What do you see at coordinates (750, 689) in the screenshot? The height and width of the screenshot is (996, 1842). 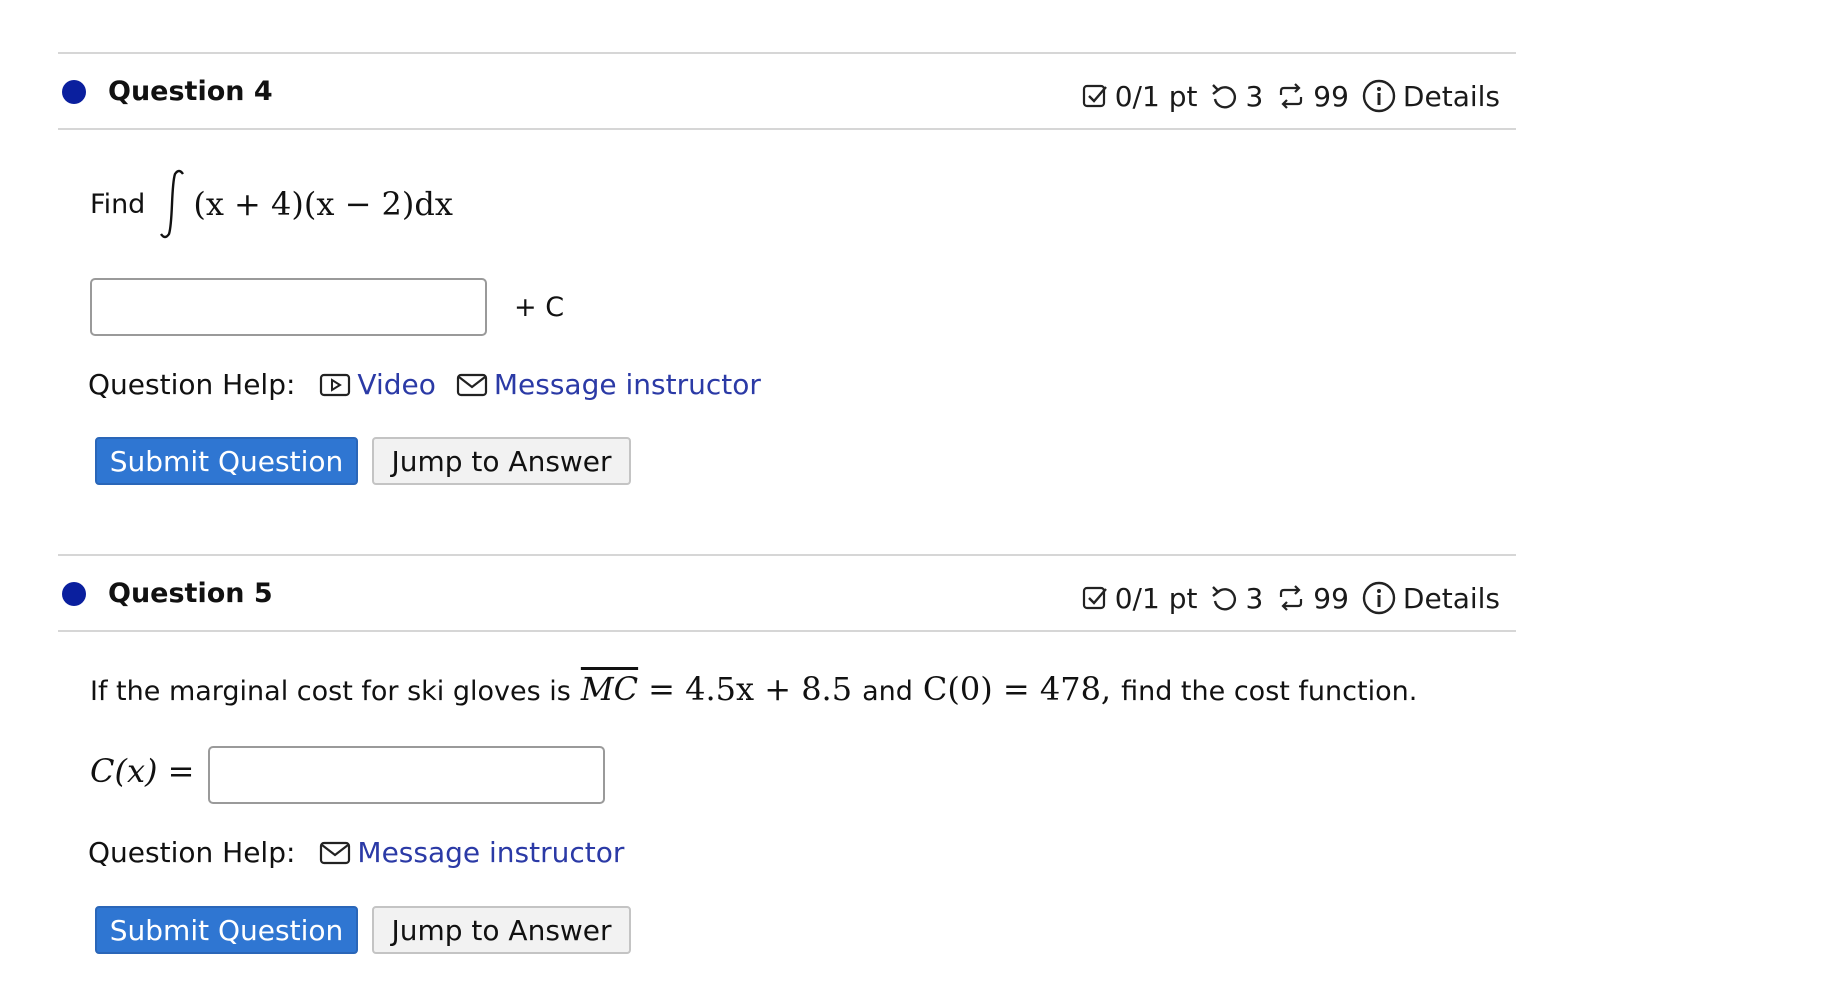 I see `marginal-cost-expression: = 4.5x + 8.5` at bounding box center [750, 689].